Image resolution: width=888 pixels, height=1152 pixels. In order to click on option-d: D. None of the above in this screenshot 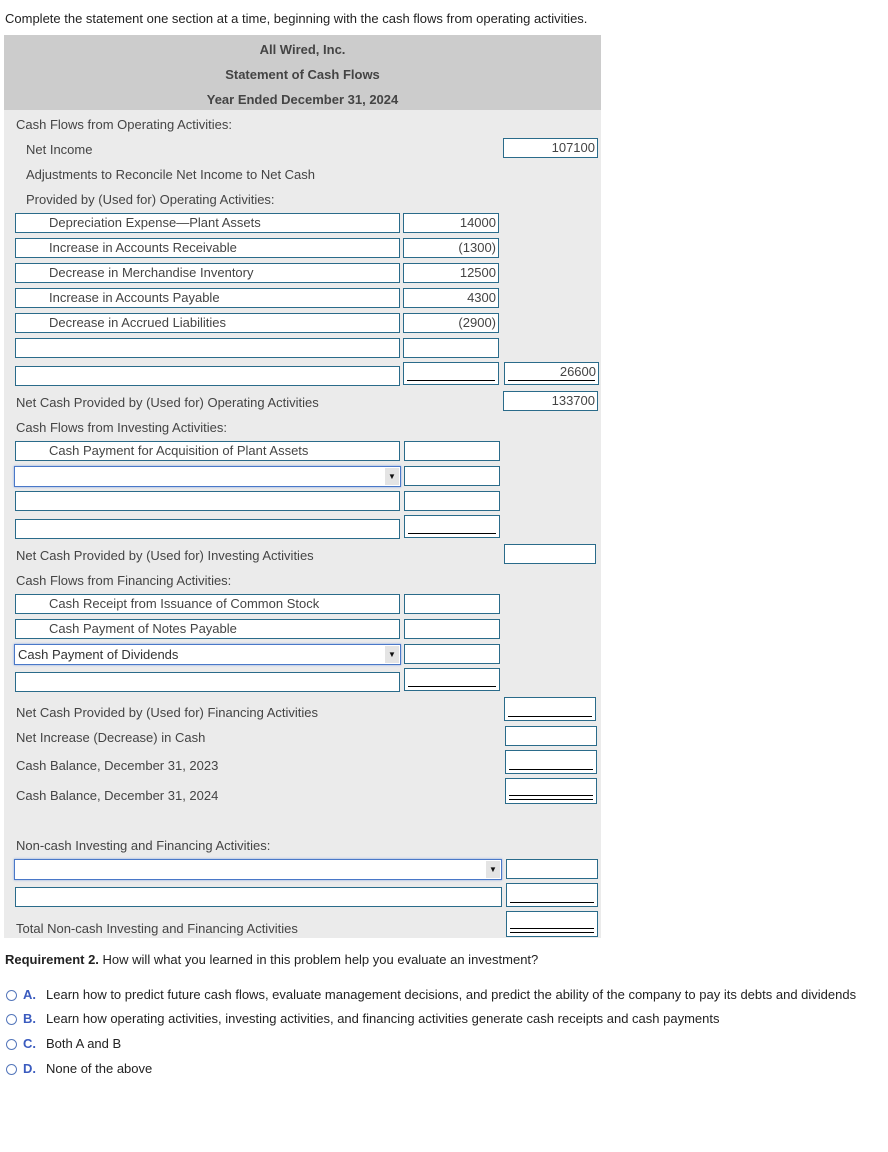, I will do `click(79, 1068)`.